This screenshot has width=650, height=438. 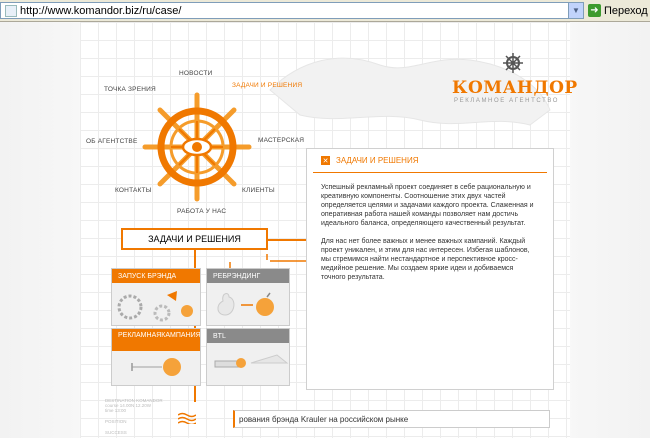 I want to click on nav-workshop: МАСТЕРСКАЯ, so click(x=281, y=140).